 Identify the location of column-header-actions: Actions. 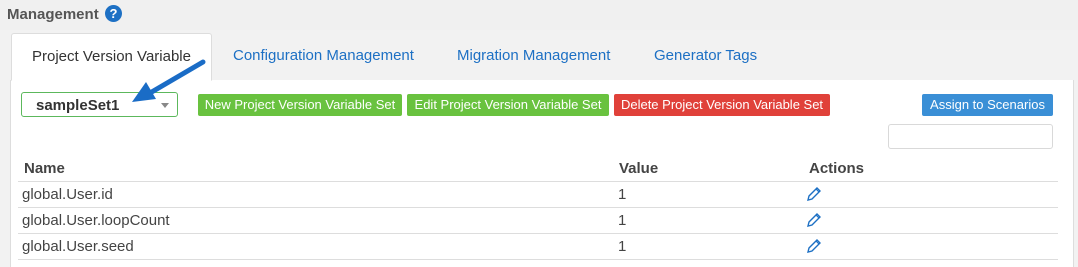
(837, 168).